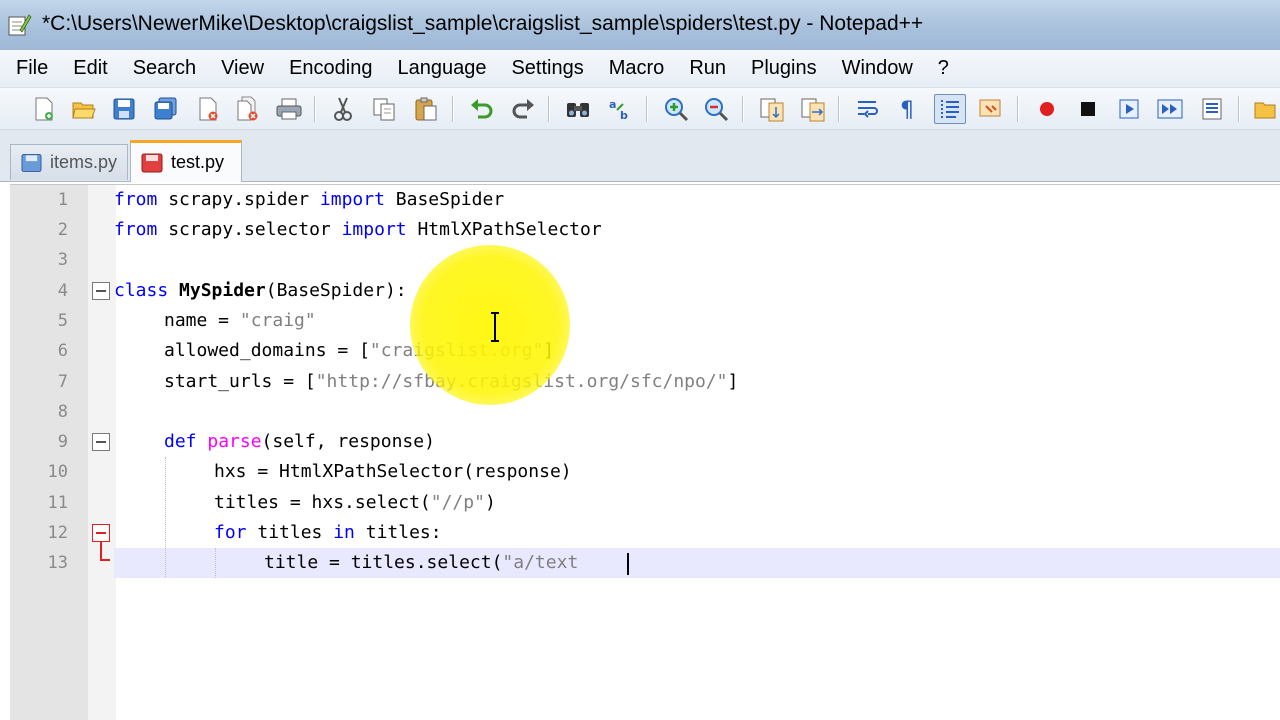 The image size is (1280, 720). I want to click on fold-toggle-for, so click(101, 533).